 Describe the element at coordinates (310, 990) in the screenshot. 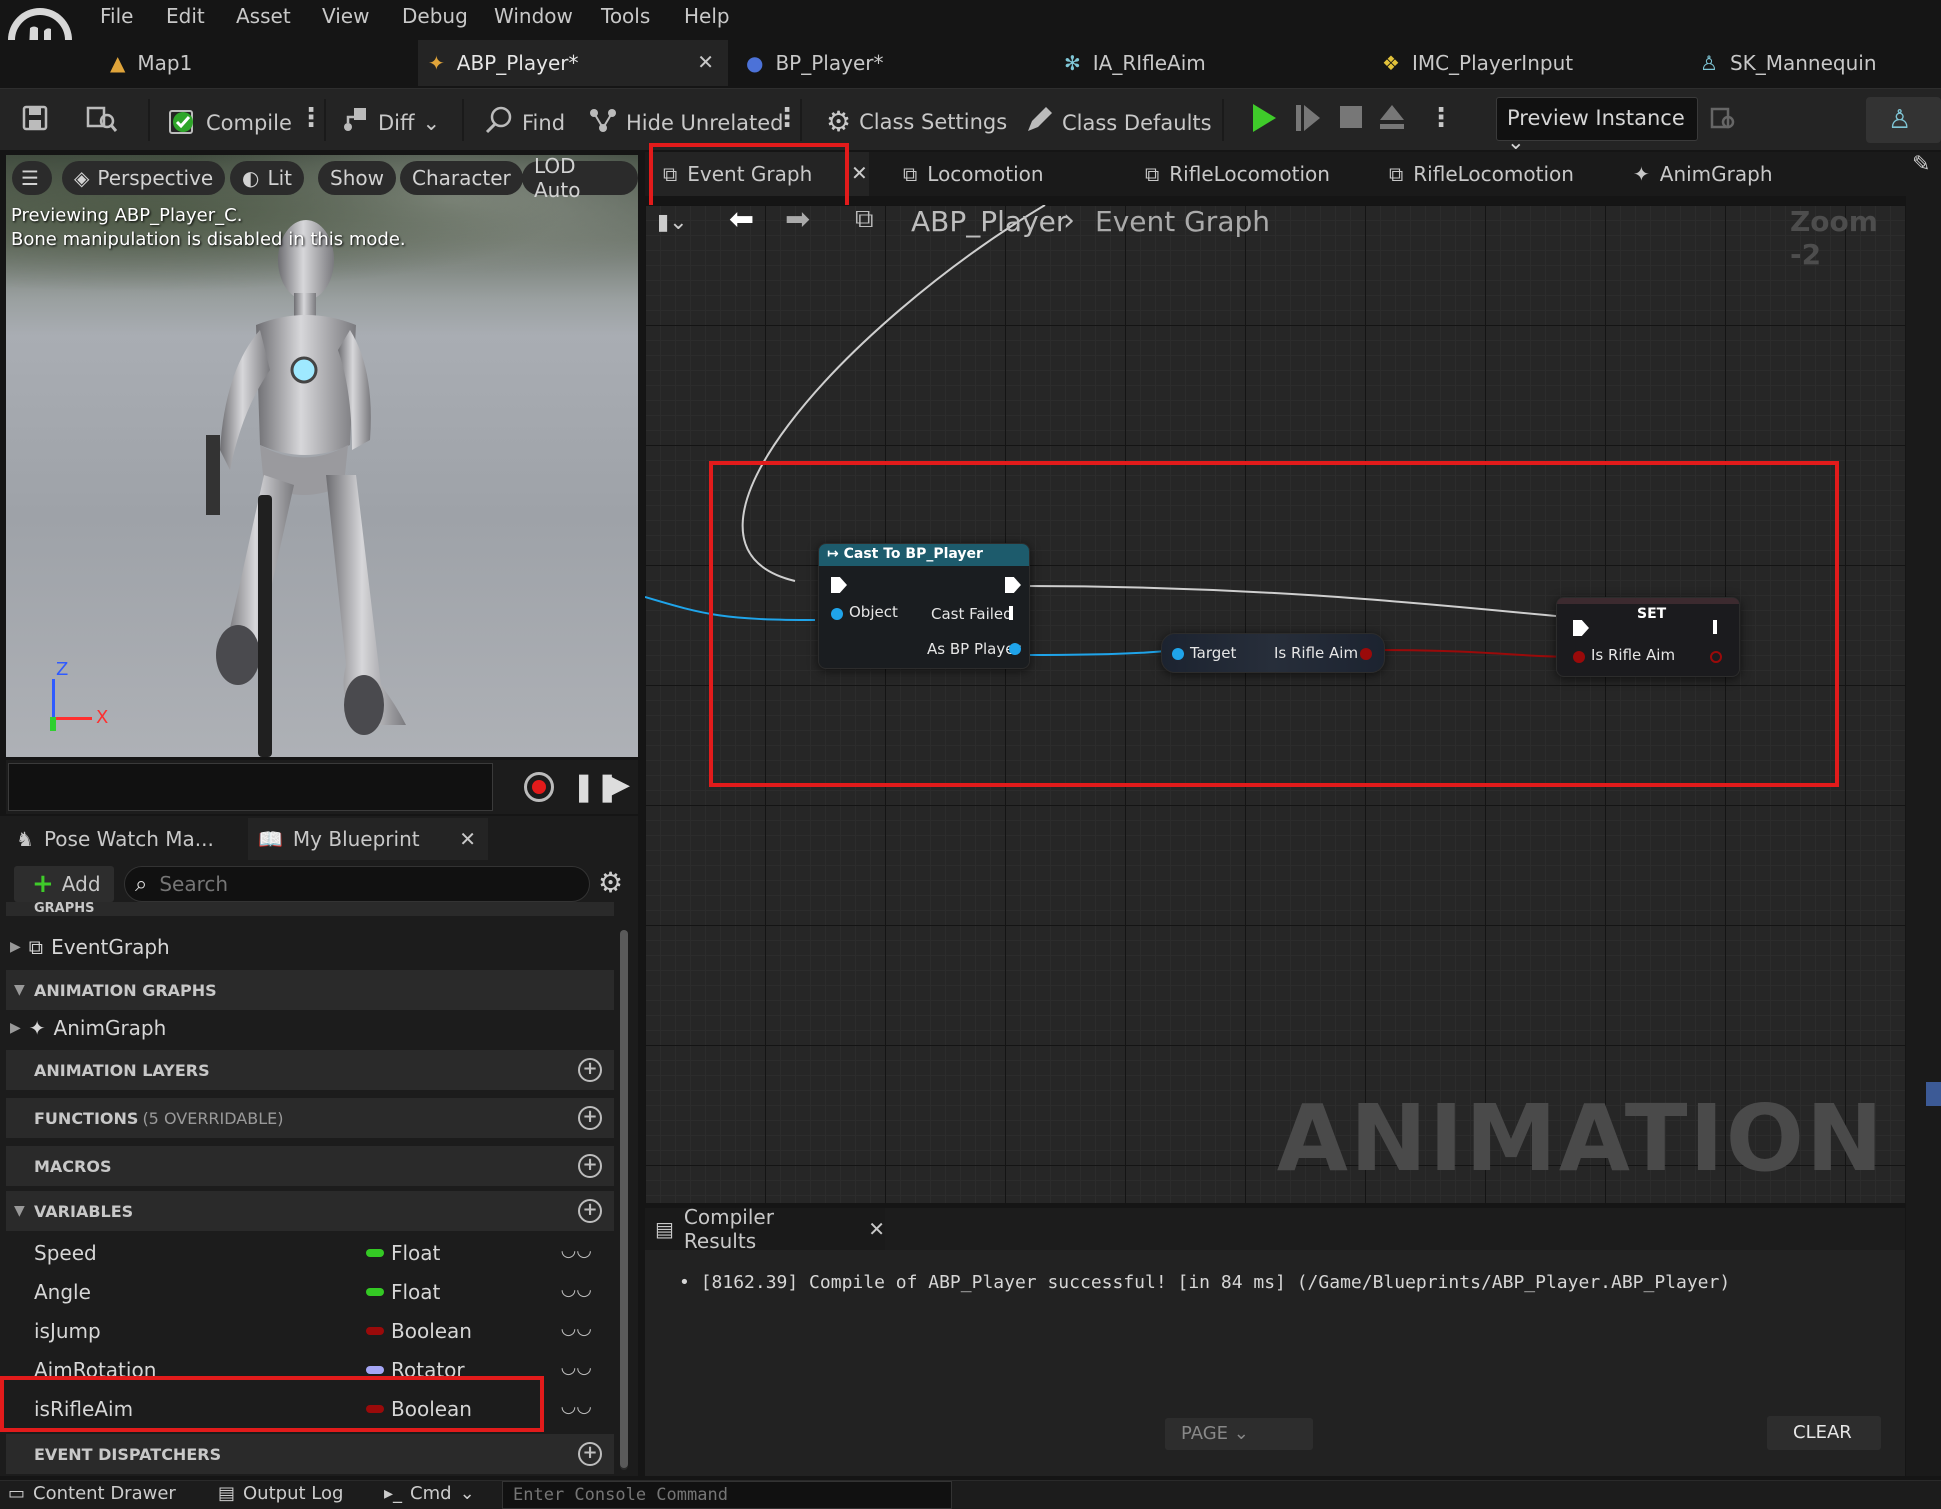

I see `animation-graphs-header: ▼ ANIMATION GRAPHS` at that location.